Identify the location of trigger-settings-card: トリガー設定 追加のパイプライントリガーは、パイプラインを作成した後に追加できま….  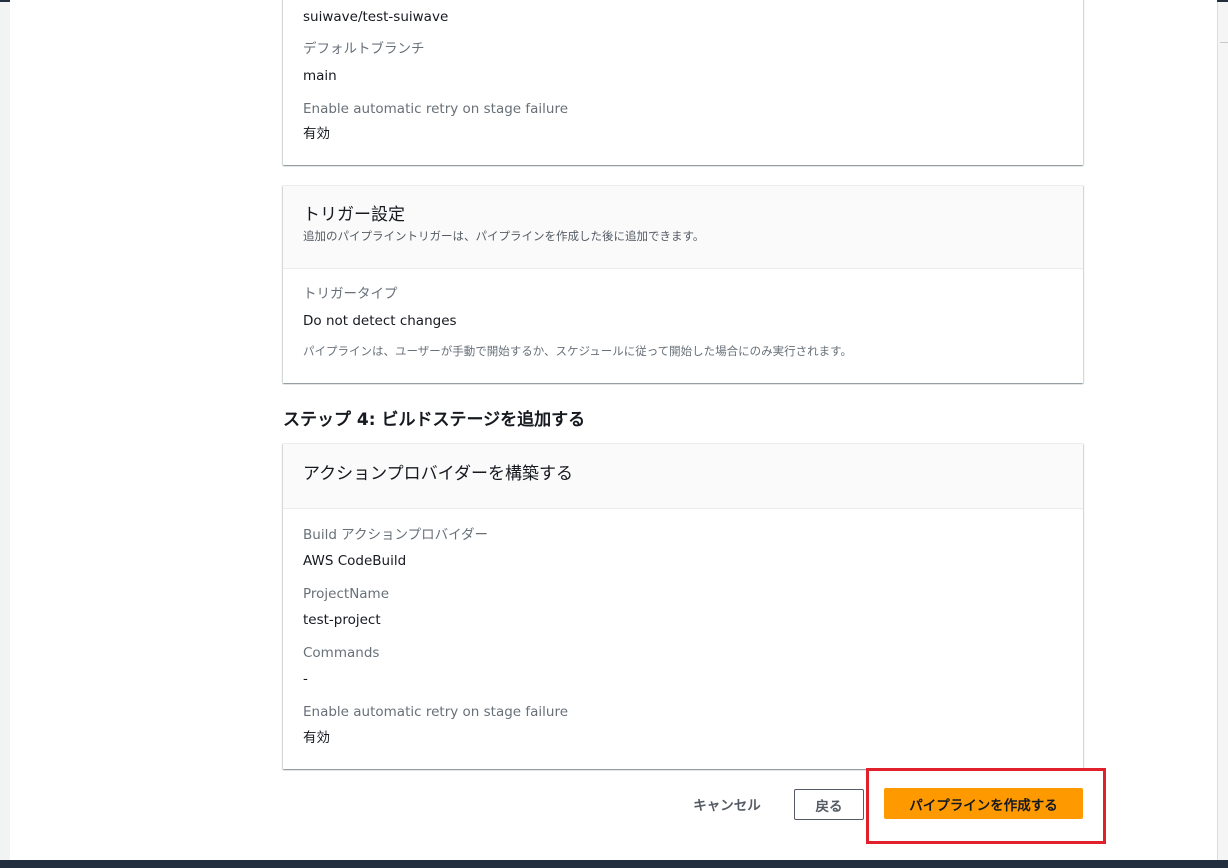
(683, 284).